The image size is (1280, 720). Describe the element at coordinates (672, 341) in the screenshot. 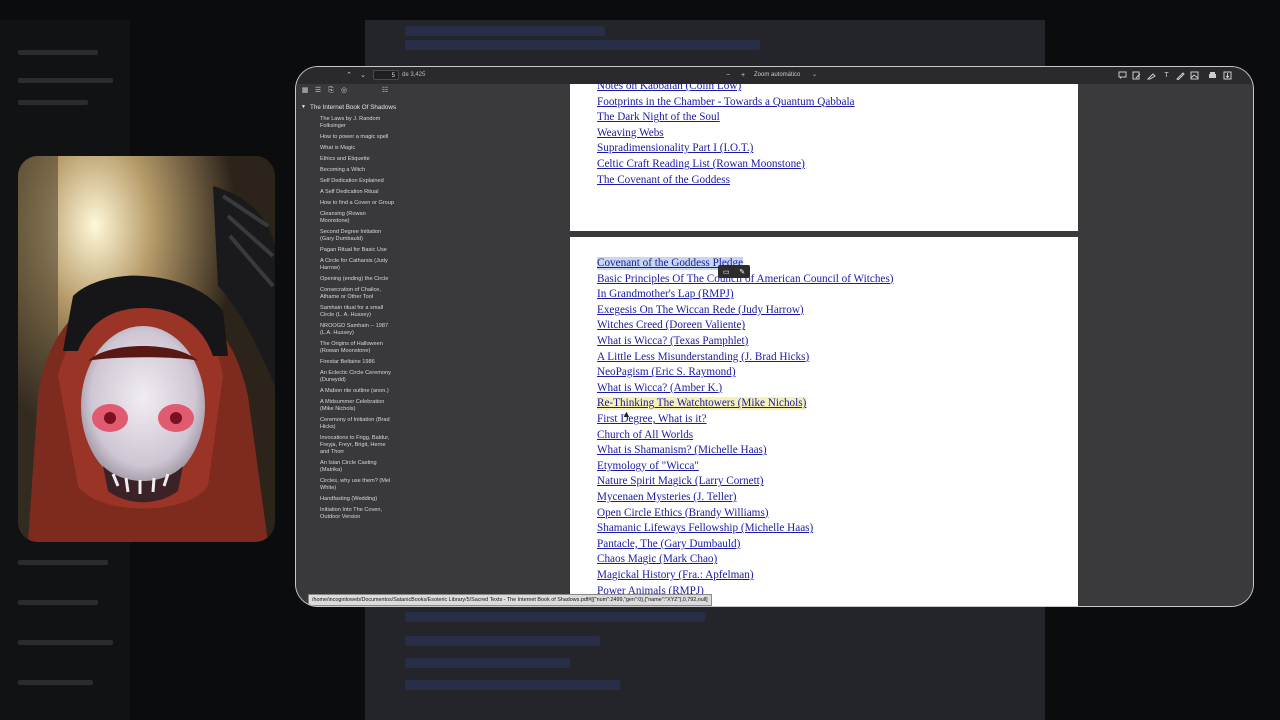

I see `toc-link: What is Wicca? (Texas Pamphlet)` at that location.